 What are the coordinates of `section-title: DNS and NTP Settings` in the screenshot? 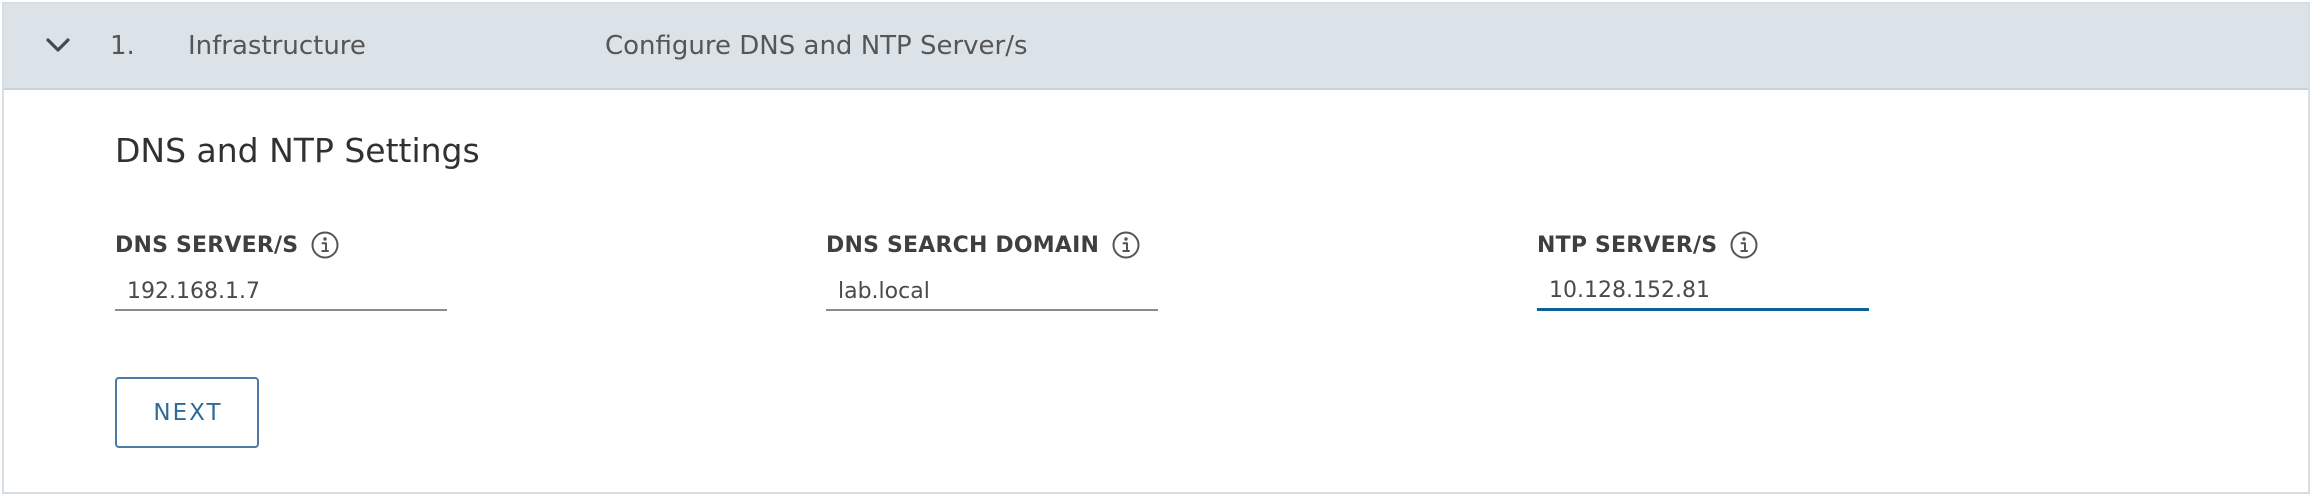 It's located at (297, 150).